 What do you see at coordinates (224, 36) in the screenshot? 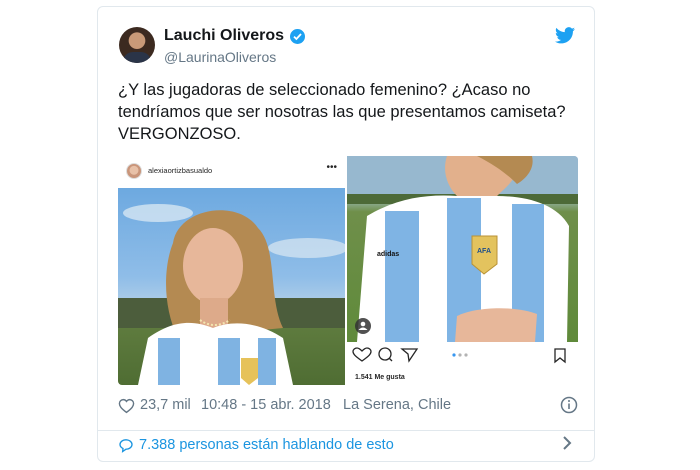
I see `author-name: Lauchi Oliveros` at bounding box center [224, 36].